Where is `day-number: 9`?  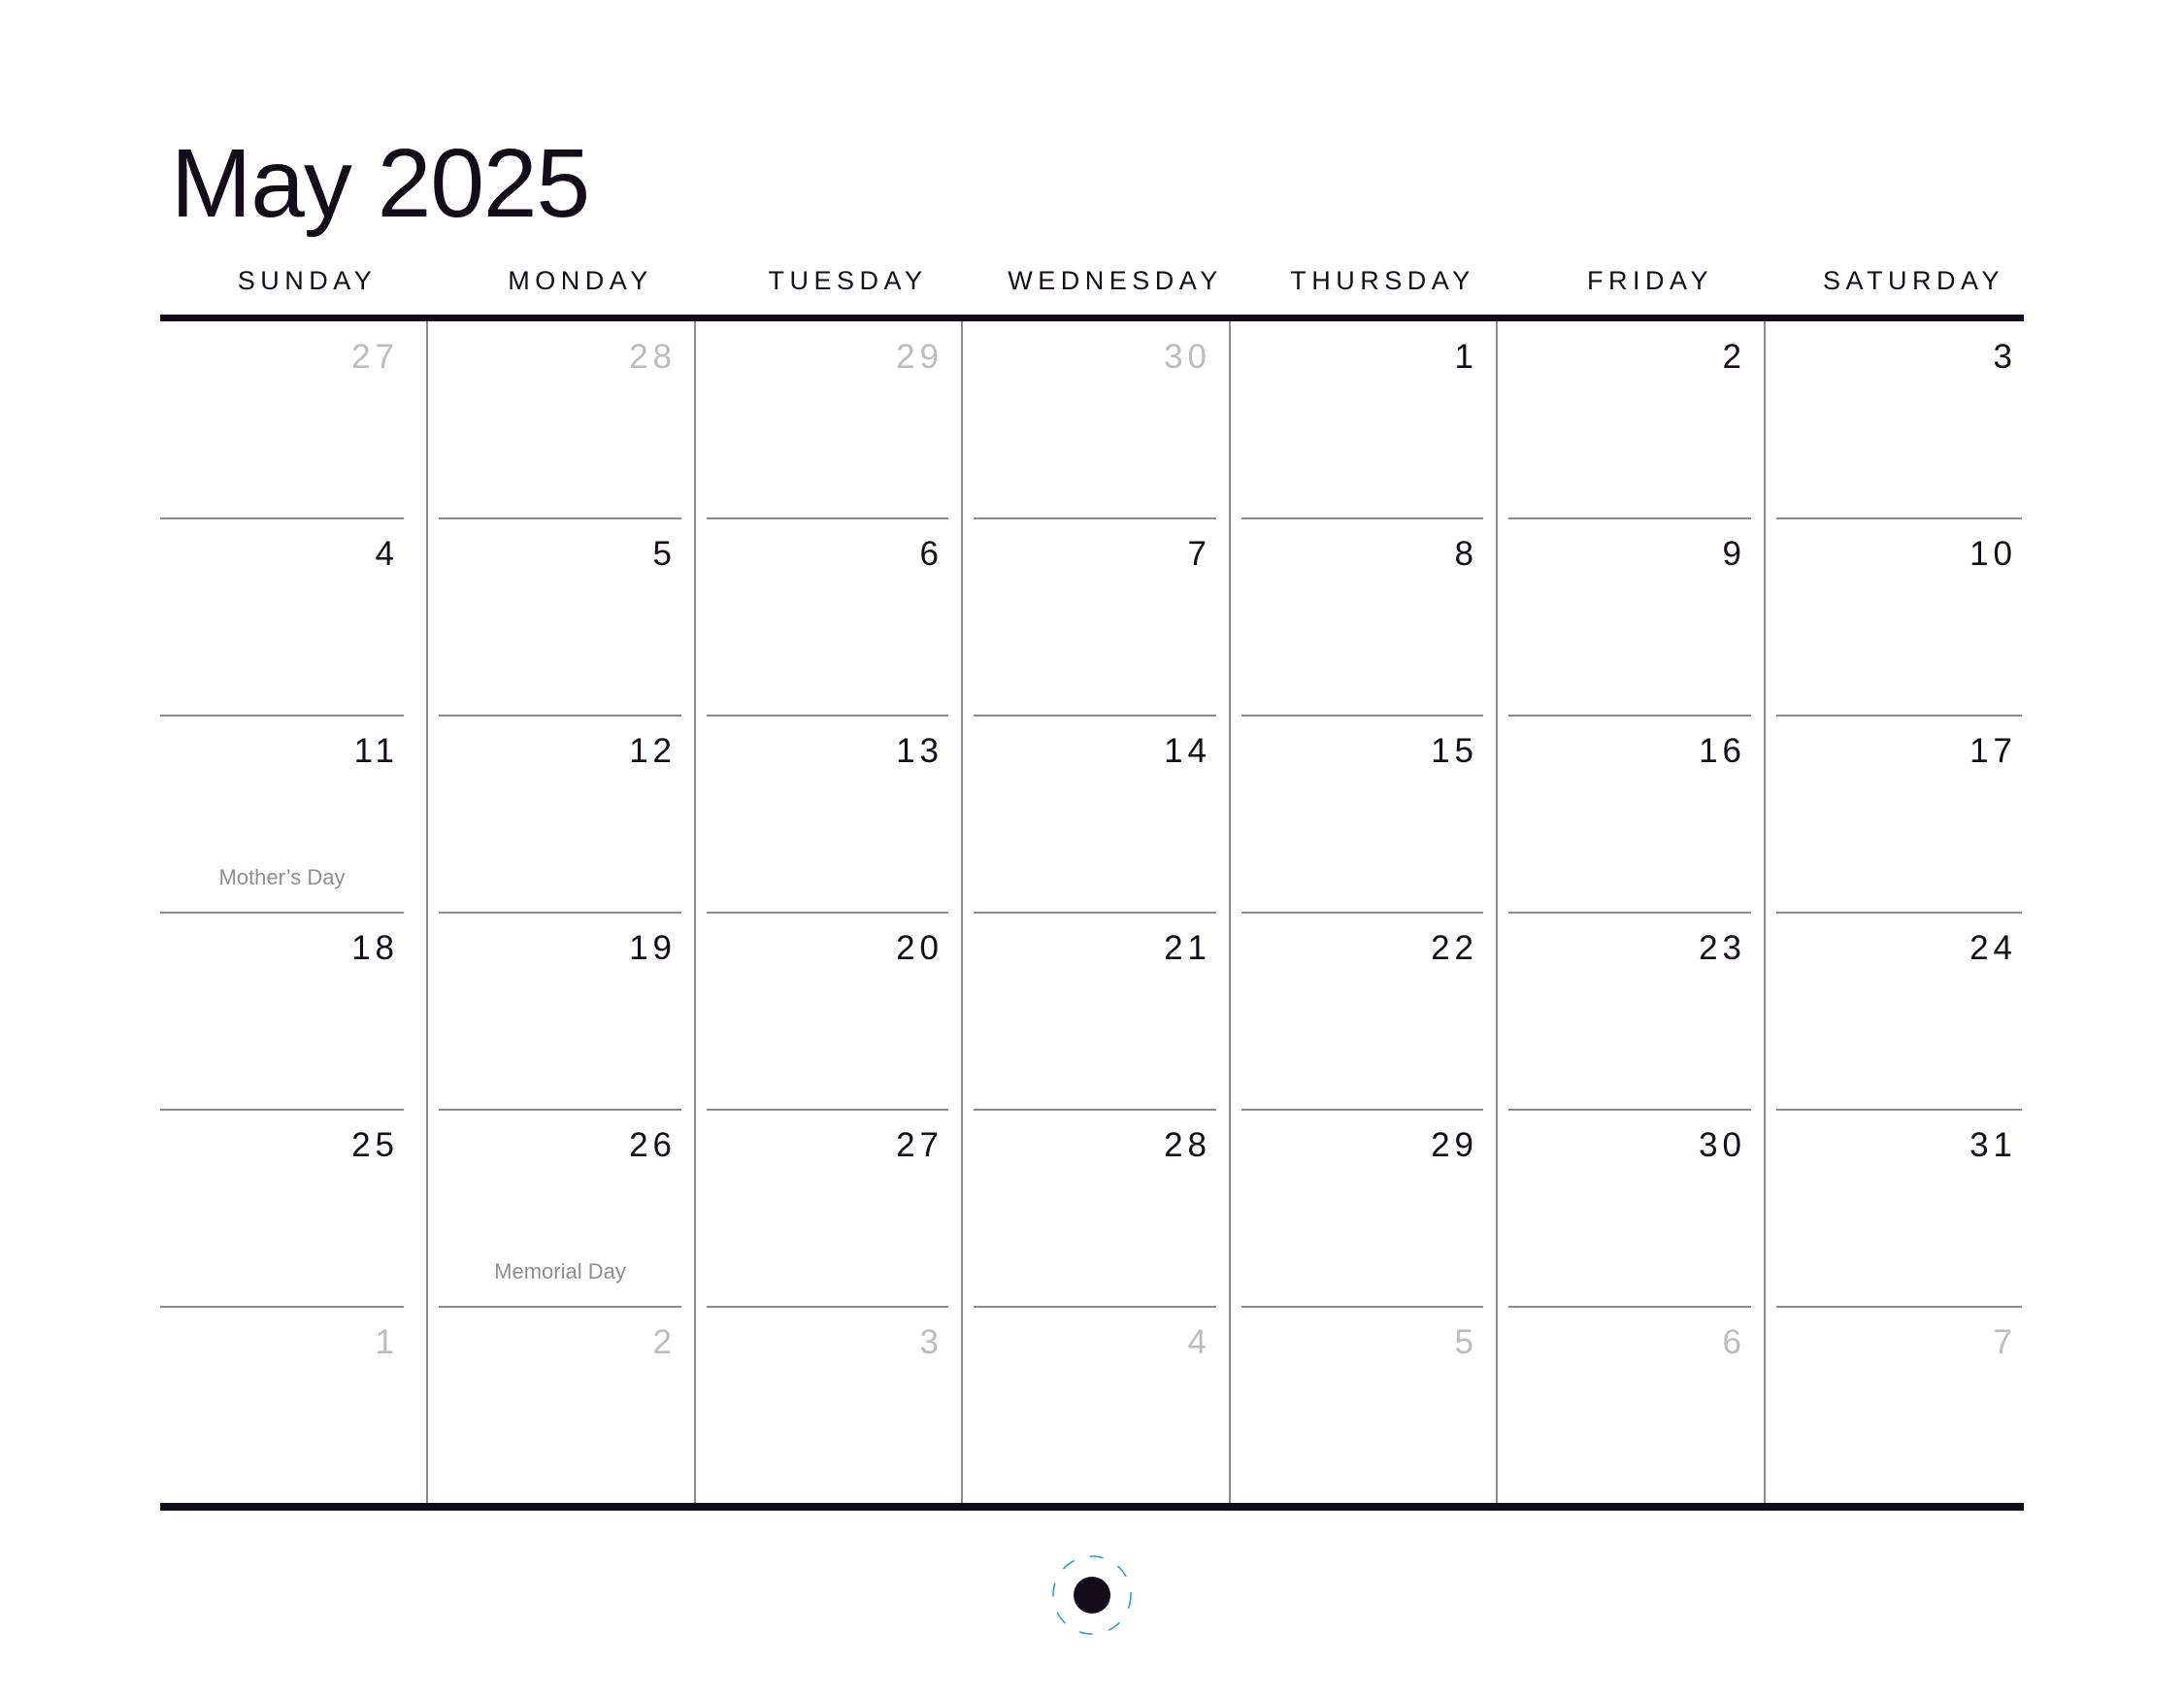 day-number: 9 is located at coordinates (1734, 554).